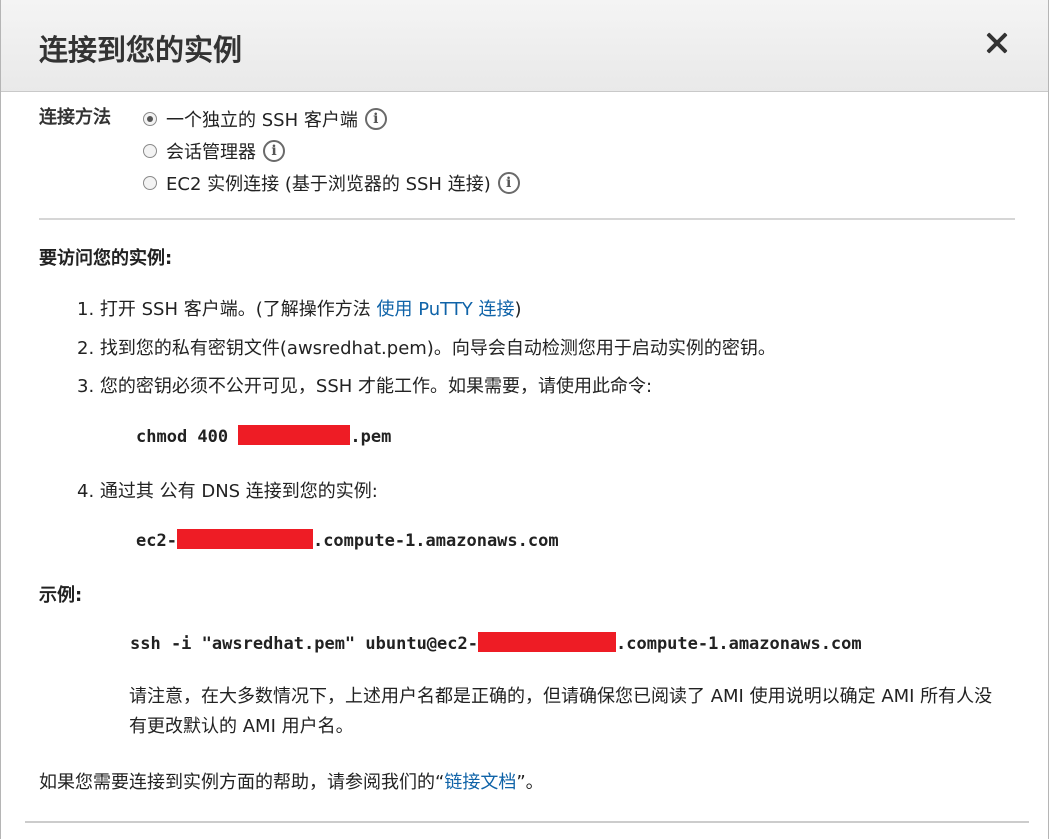  Describe the element at coordinates (524, 46) in the screenshot. I see `dialog-header: 连接到您的实例` at that location.